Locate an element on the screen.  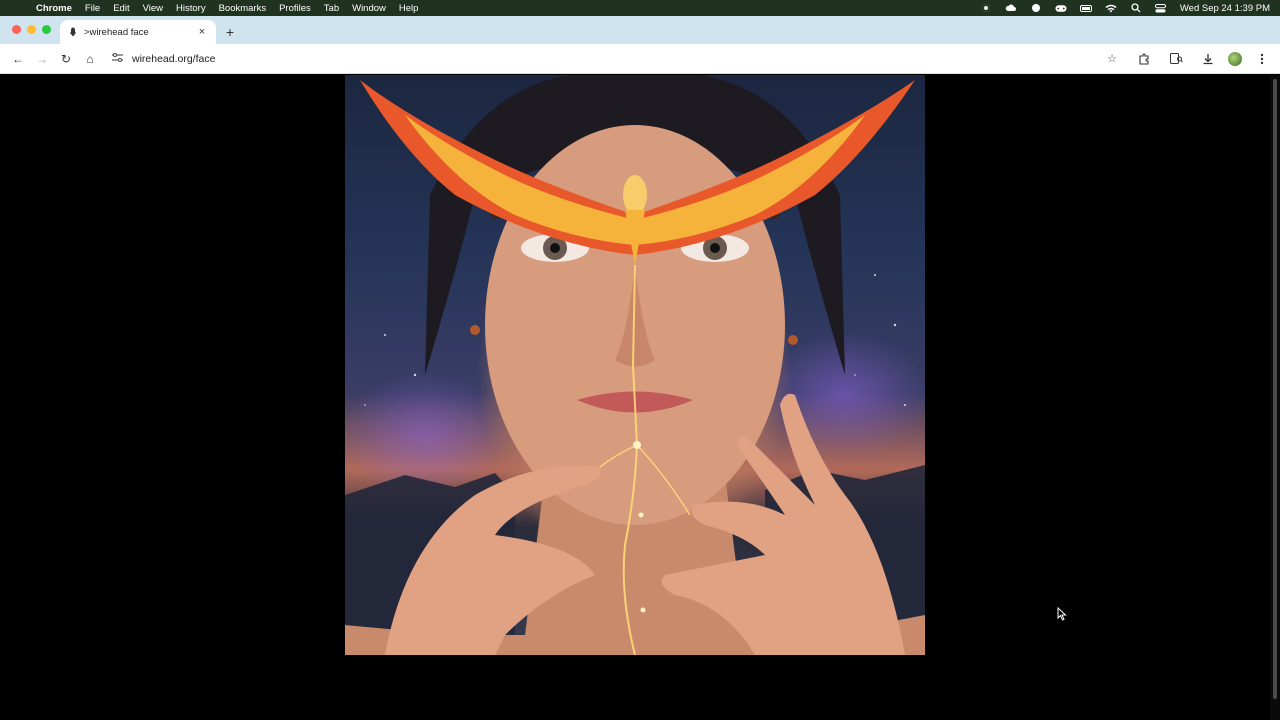
zoom-window-button is located at coordinates (46, 29).